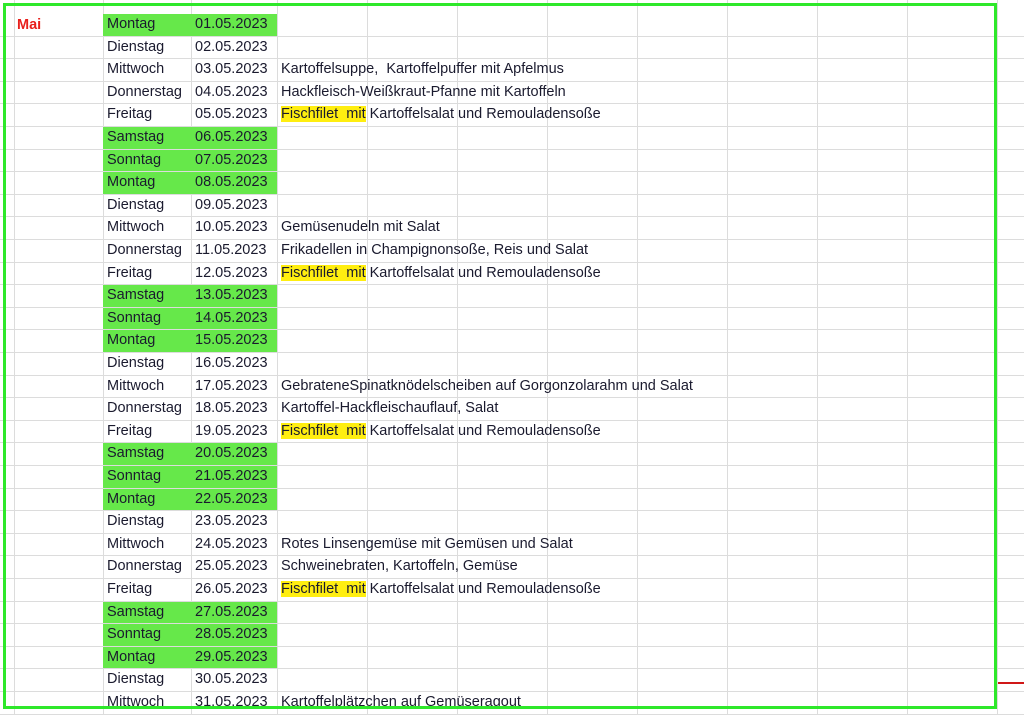 This screenshot has width=1024, height=715. Describe the element at coordinates (234, 364) in the screenshot. I see `date-cell: 16.05.2023` at that location.